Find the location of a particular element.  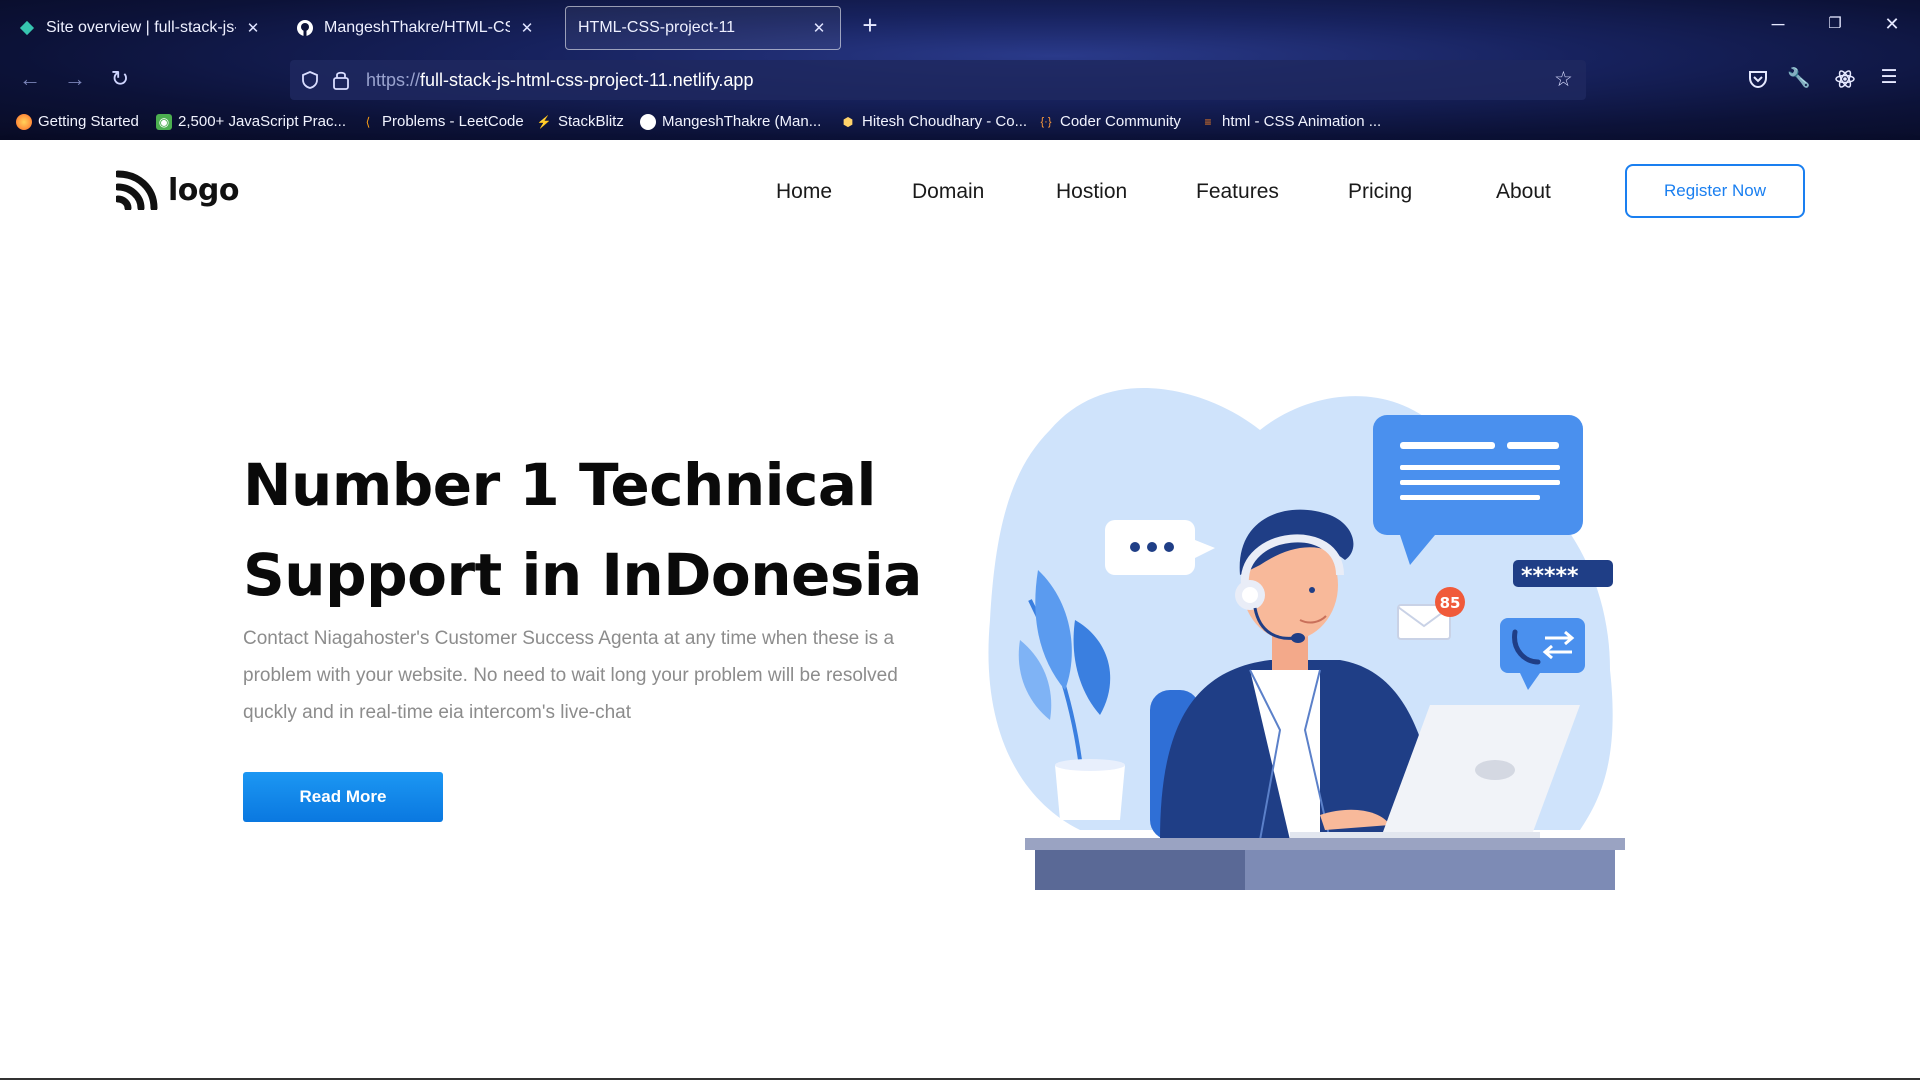

tab-site-overview: Site overview | full-stack-js-html ✕ is located at coordinates (140, 28).